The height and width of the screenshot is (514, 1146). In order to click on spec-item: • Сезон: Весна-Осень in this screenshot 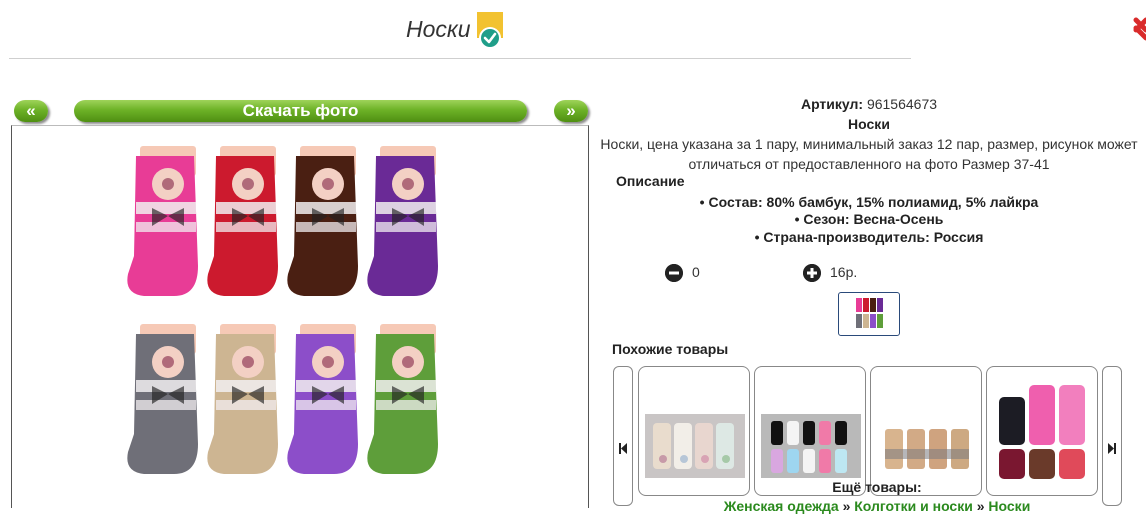, I will do `click(869, 219)`.